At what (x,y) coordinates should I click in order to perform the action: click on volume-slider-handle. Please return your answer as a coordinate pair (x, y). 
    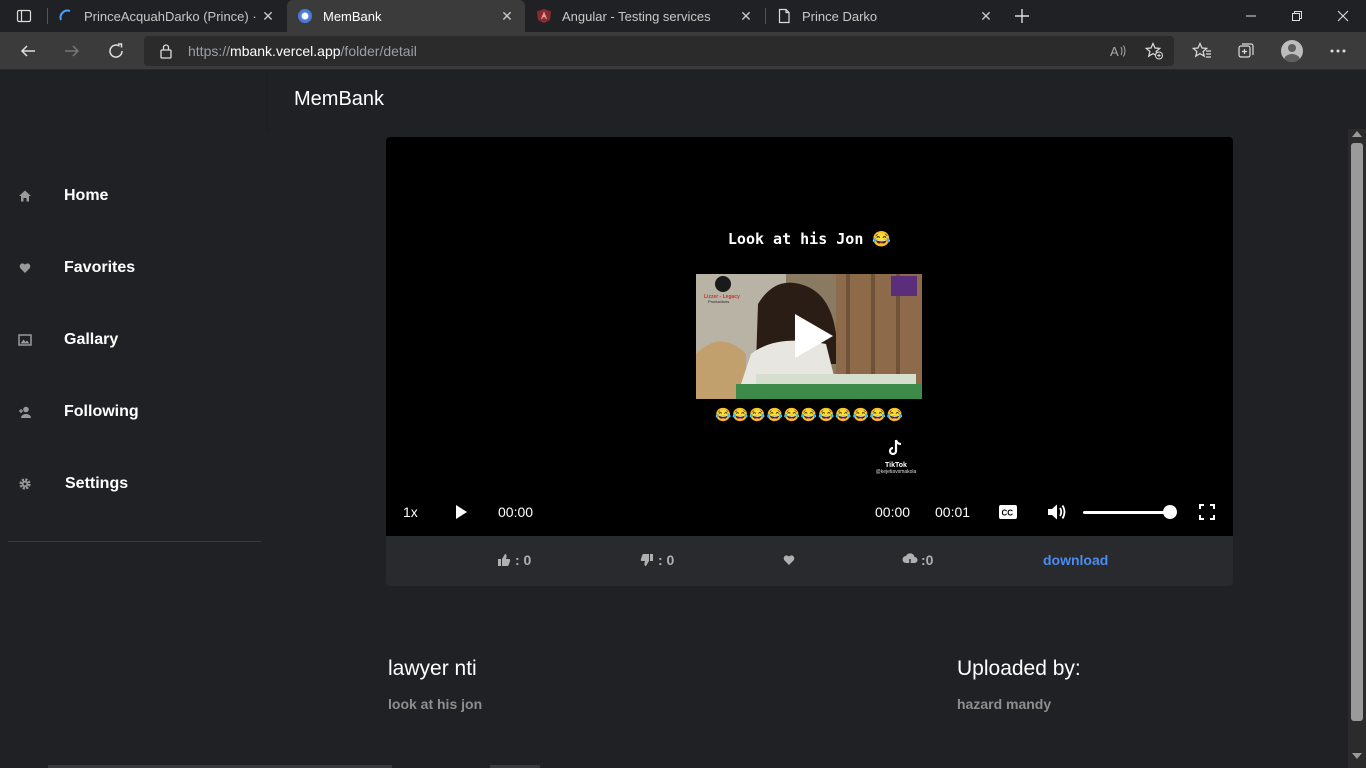
    Looking at the image, I should click on (1170, 512).